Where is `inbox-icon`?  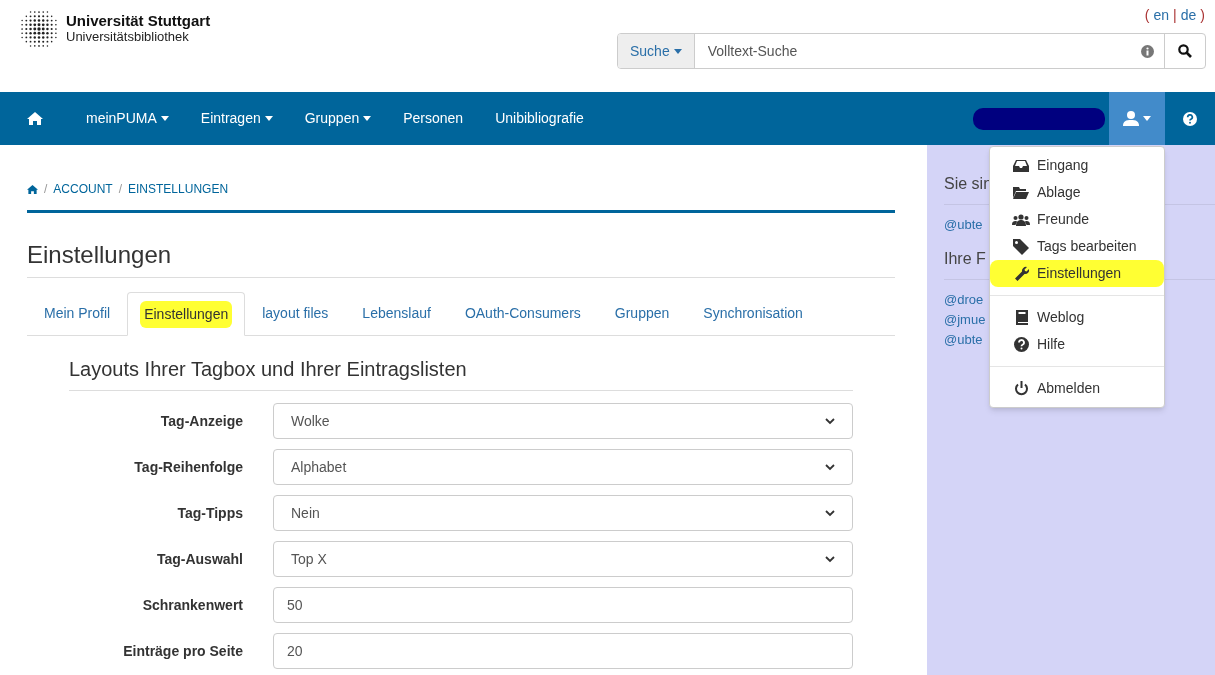
inbox-icon is located at coordinates (1021, 165).